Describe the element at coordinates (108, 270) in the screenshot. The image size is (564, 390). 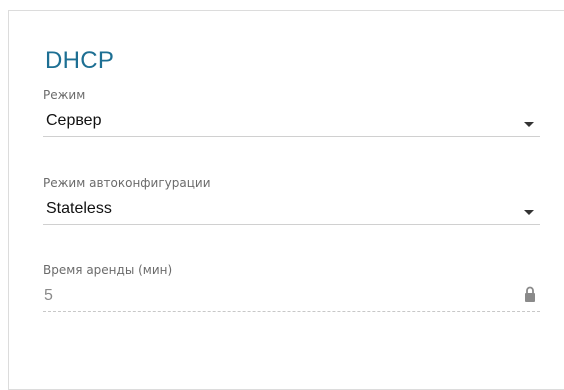
I see `lease-time-label: Время аренды (мин)` at that location.